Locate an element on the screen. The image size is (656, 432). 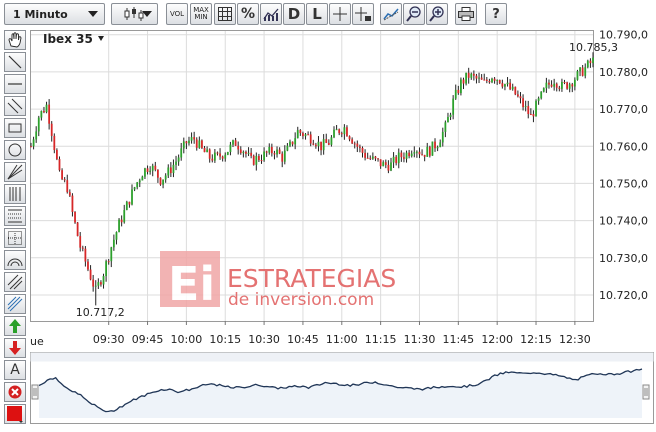
drawing-tools-panel: A is located at coordinates (15, 229).